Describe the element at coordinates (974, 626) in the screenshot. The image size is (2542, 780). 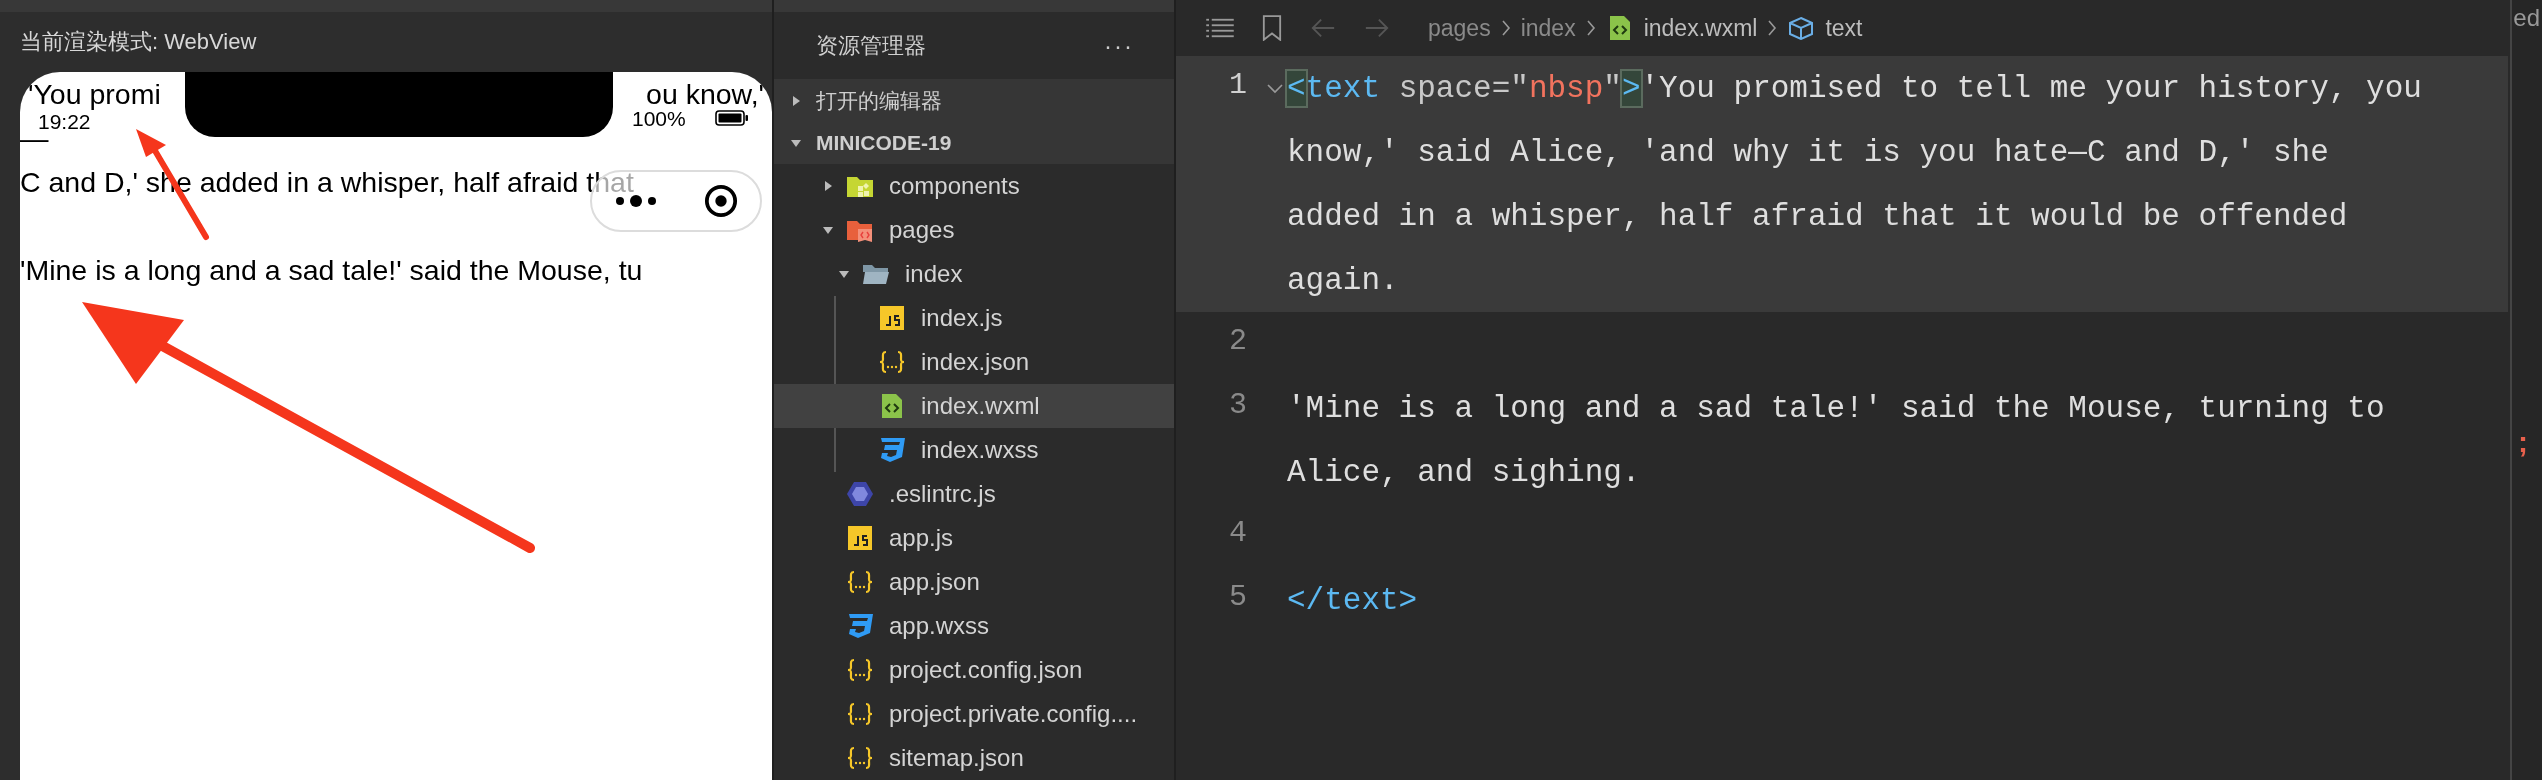
I see `tree-item: app.wxss` at that location.